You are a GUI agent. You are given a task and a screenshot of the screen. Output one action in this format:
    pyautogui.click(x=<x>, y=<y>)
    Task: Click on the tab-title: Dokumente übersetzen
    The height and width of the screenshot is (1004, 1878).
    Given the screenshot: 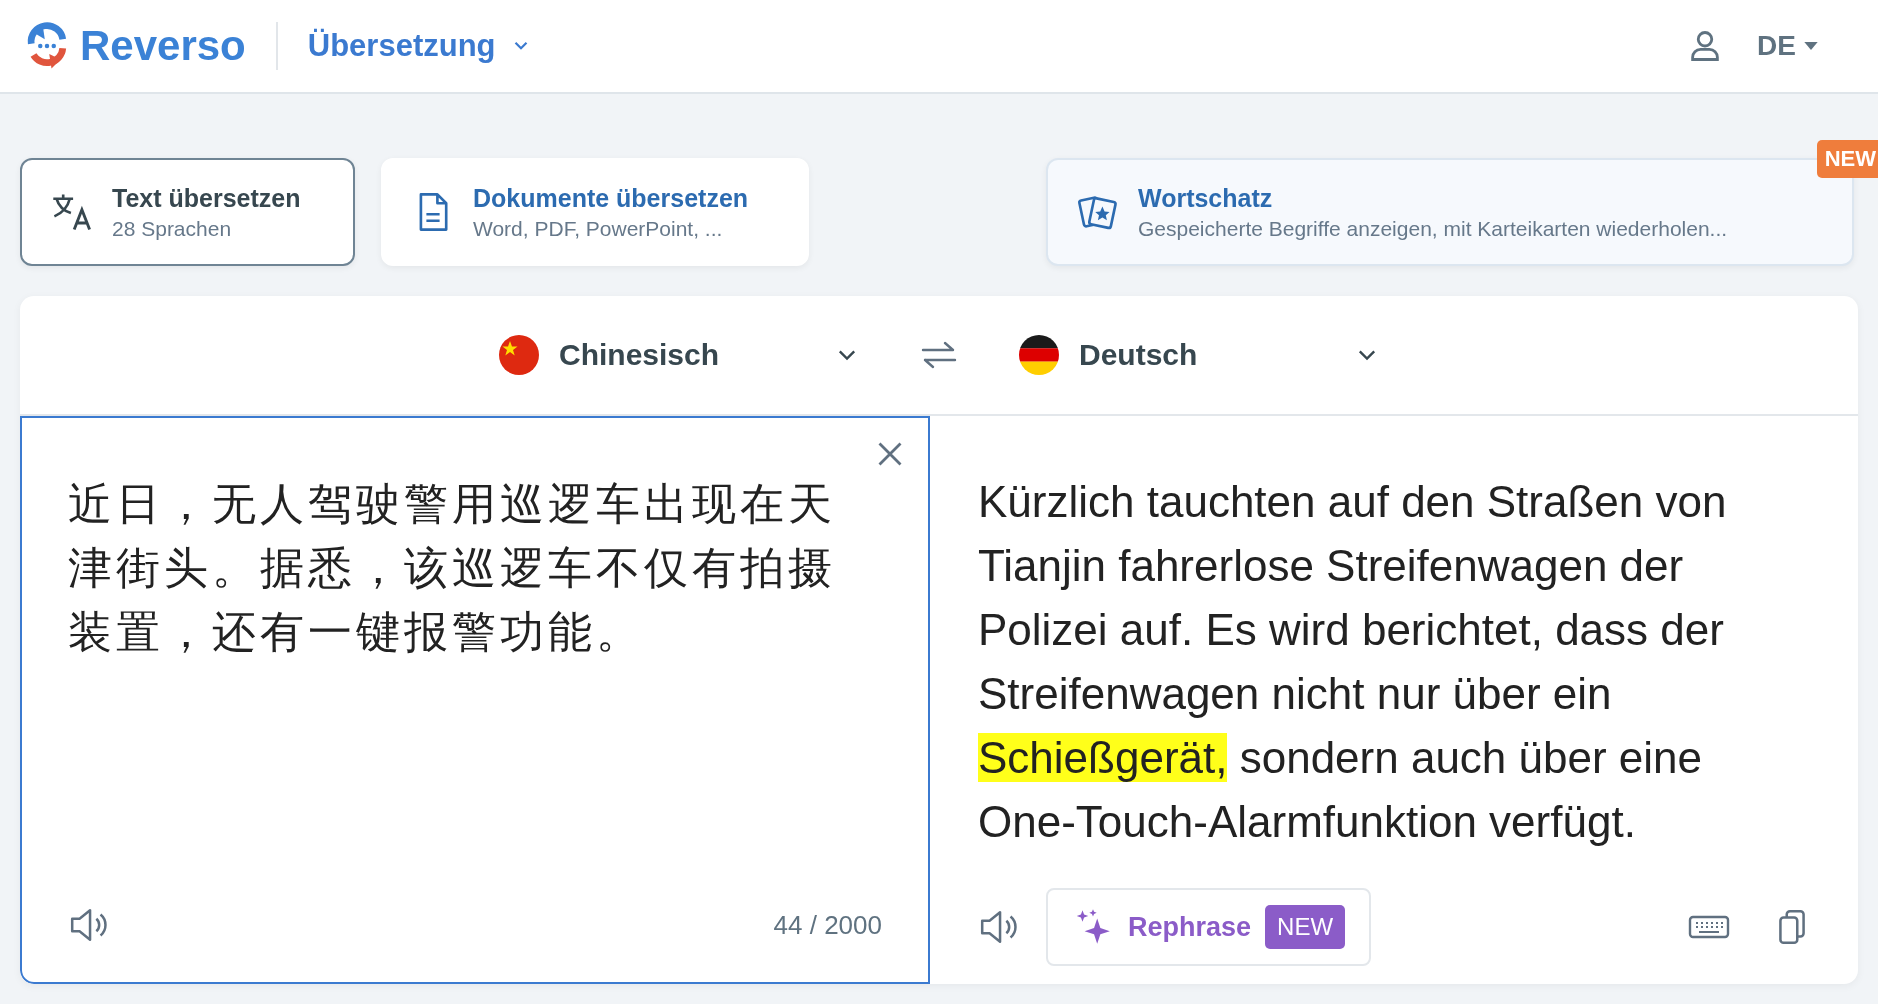 What is the action you would take?
    pyautogui.click(x=611, y=198)
    